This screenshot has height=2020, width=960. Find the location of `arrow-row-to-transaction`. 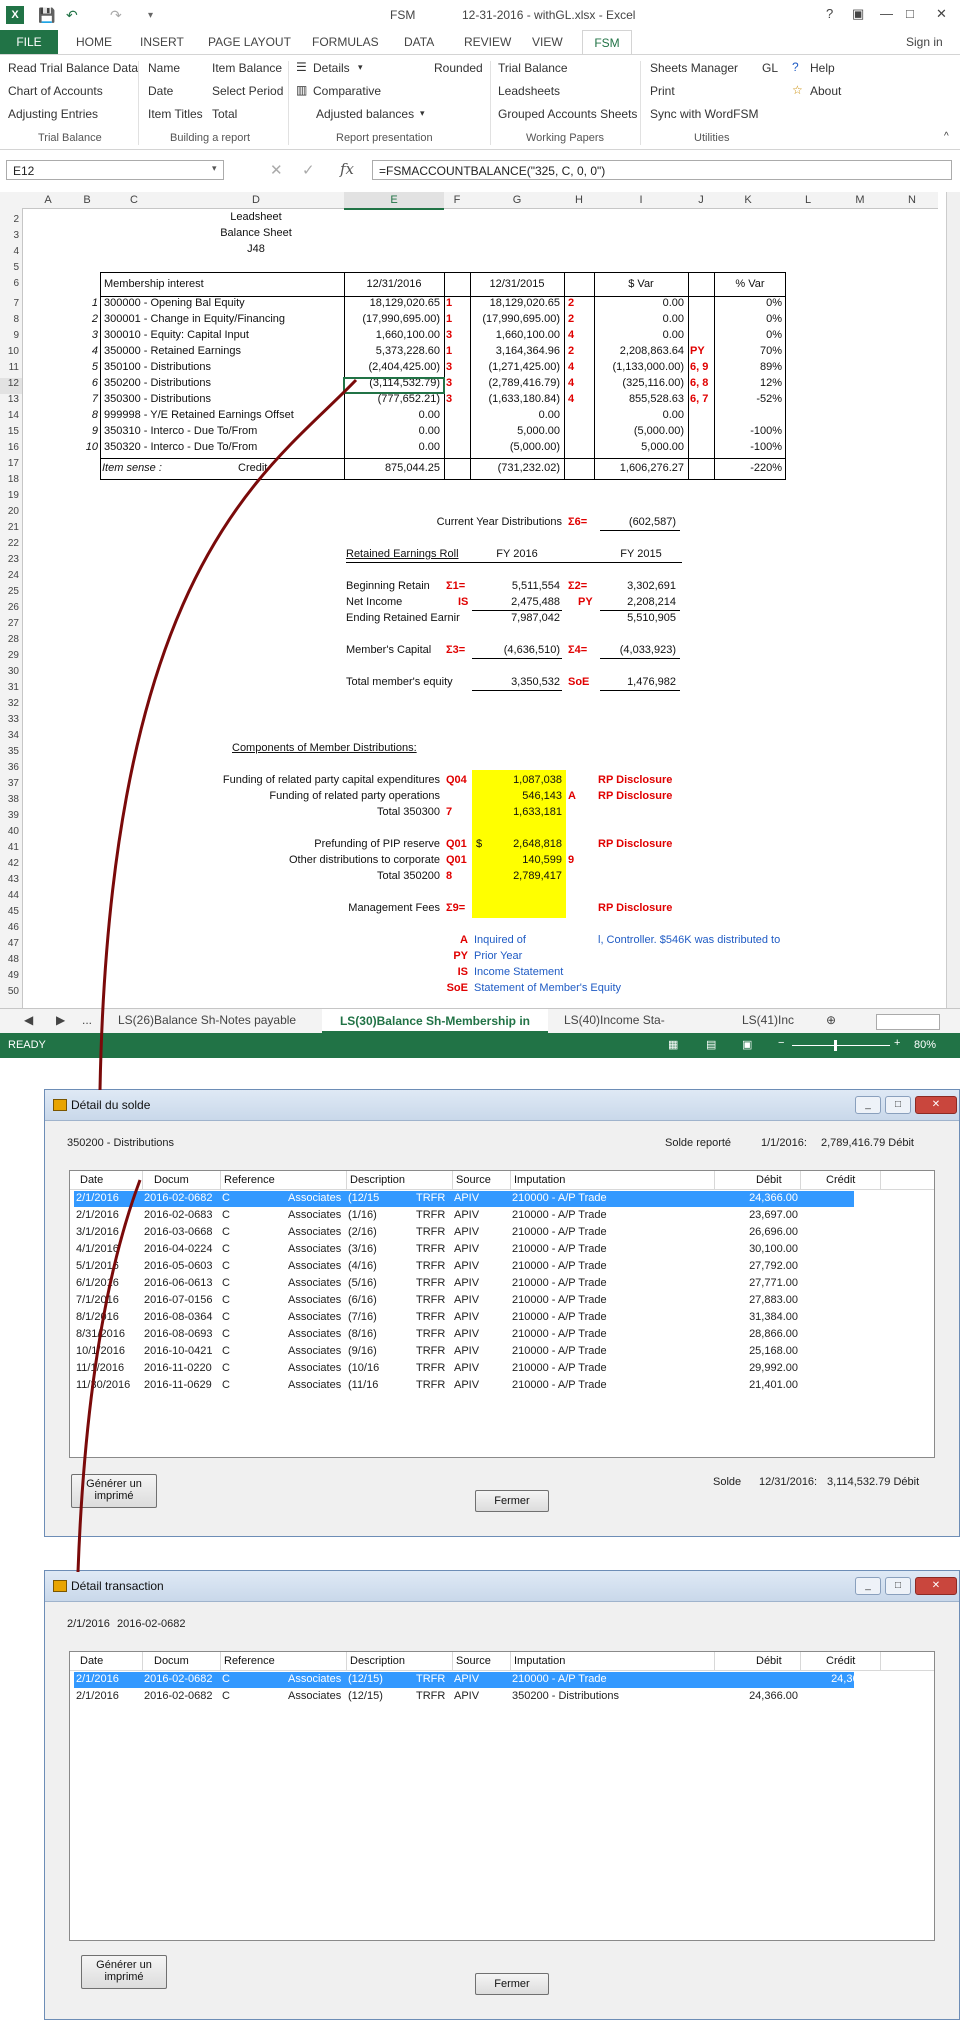

arrow-row-to-transaction is located at coordinates (109, 1376).